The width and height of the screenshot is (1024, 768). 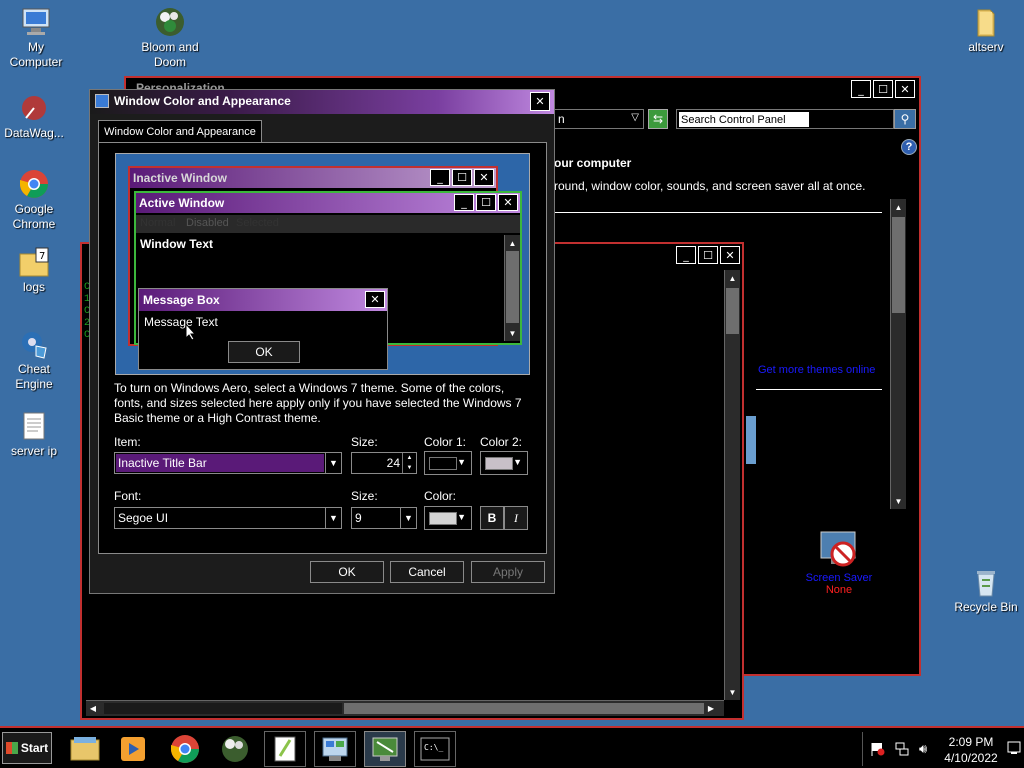 What do you see at coordinates (85, 749) in the screenshot?
I see `taskbar-explorer` at bounding box center [85, 749].